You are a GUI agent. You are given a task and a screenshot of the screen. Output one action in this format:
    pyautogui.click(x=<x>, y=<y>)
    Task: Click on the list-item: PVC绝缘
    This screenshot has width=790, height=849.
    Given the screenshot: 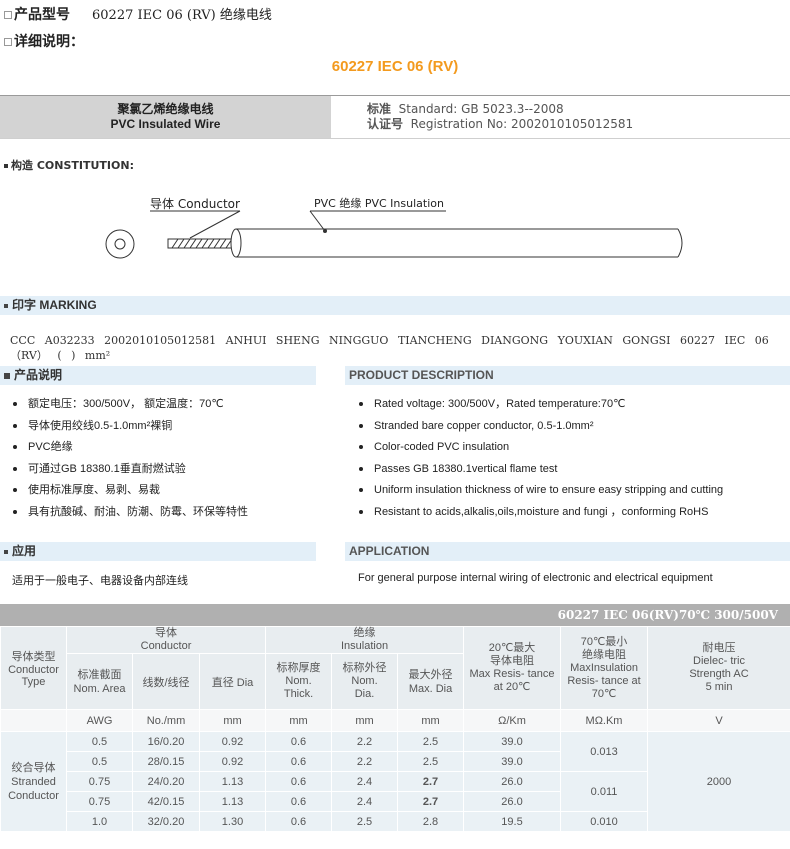 What is the action you would take?
    pyautogui.click(x=129, y=451)
    